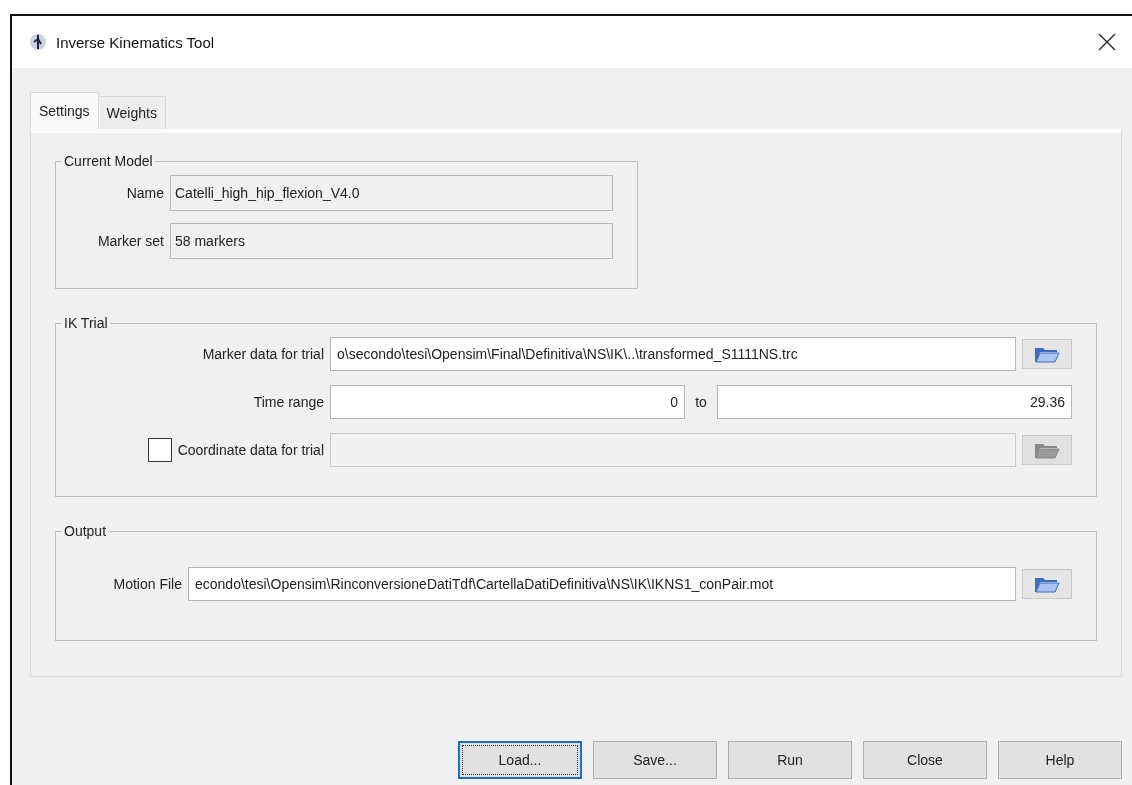 This screenshot has width=1132, height=785. Describe the element at coordinates (391, 193) in the screenshot. I see `read-only-field: Catelli_high_hip_flexion_V4.0` at that location.